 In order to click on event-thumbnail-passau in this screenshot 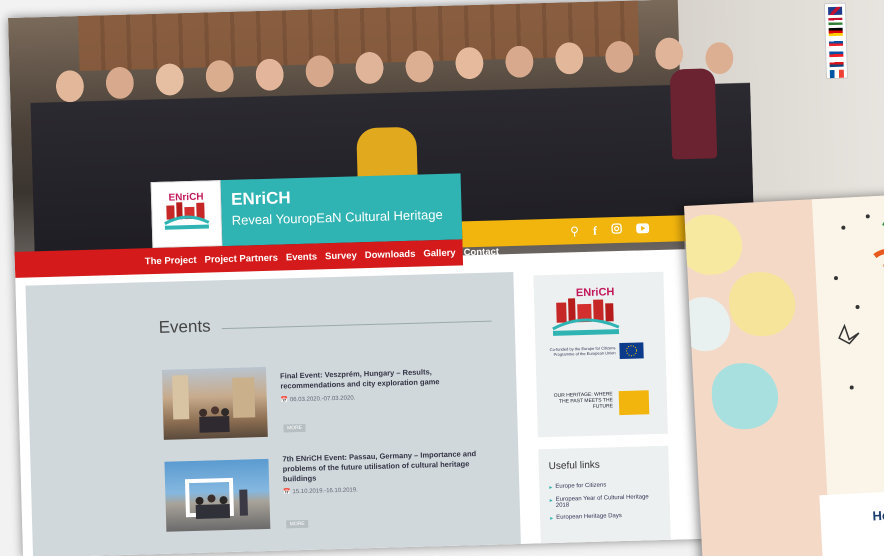, I will do `click(217, 495)`.